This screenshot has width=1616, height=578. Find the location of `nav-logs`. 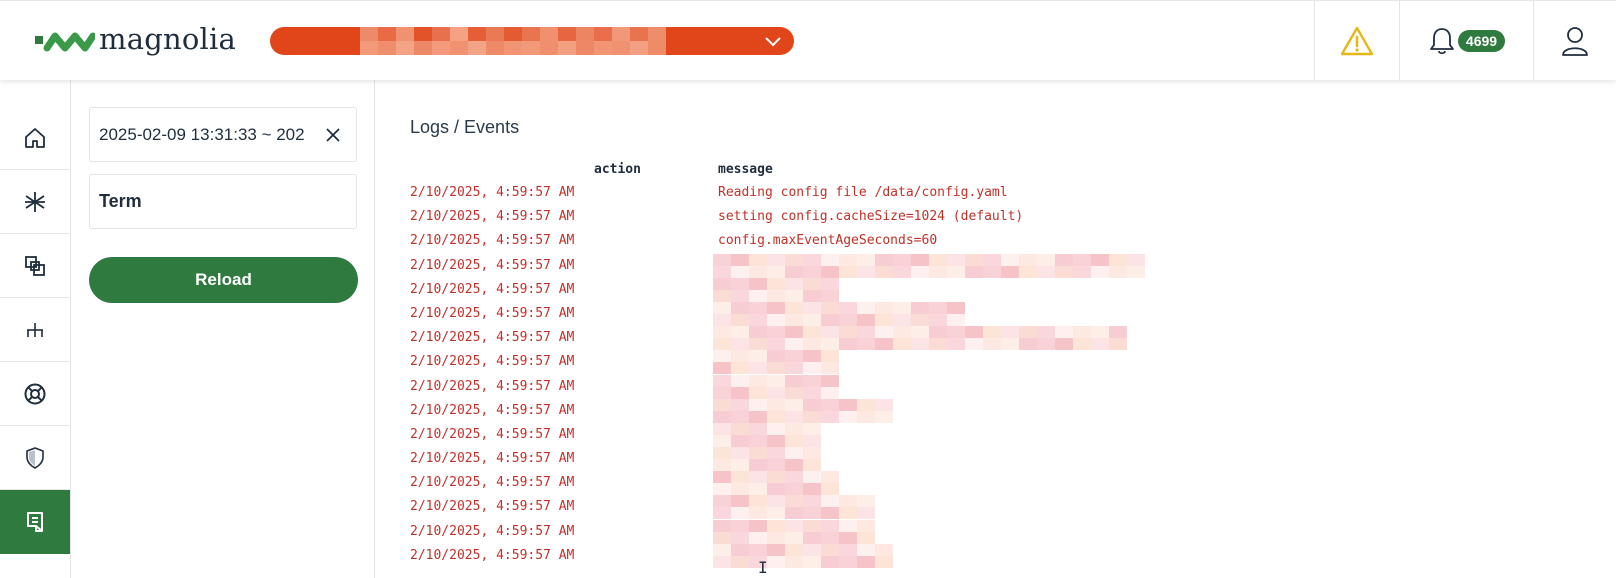

nav-logs is located at coordinates (35, 522).